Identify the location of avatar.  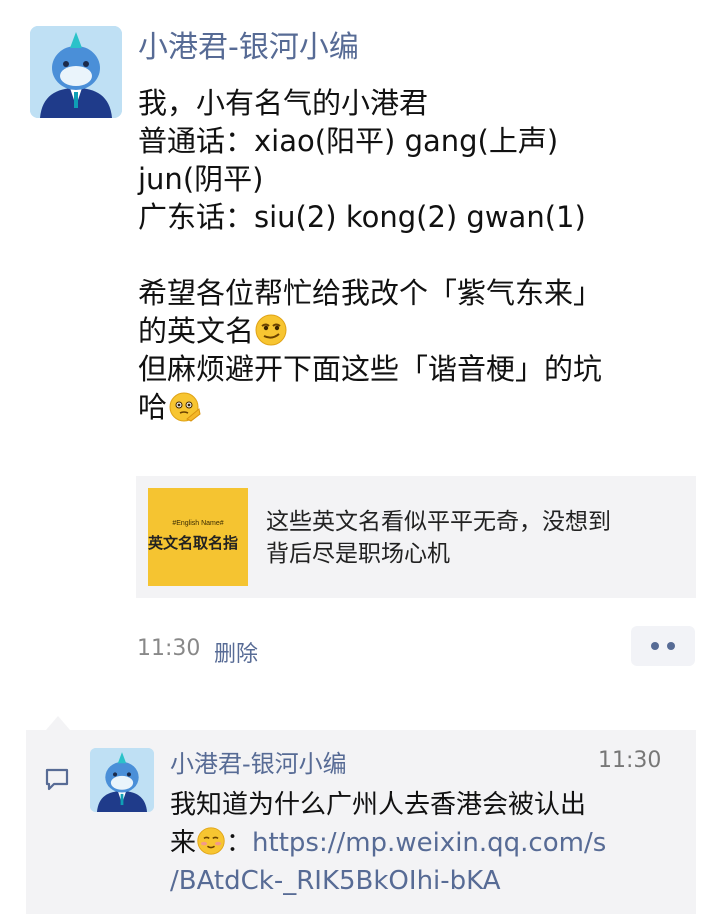
(76, 72).